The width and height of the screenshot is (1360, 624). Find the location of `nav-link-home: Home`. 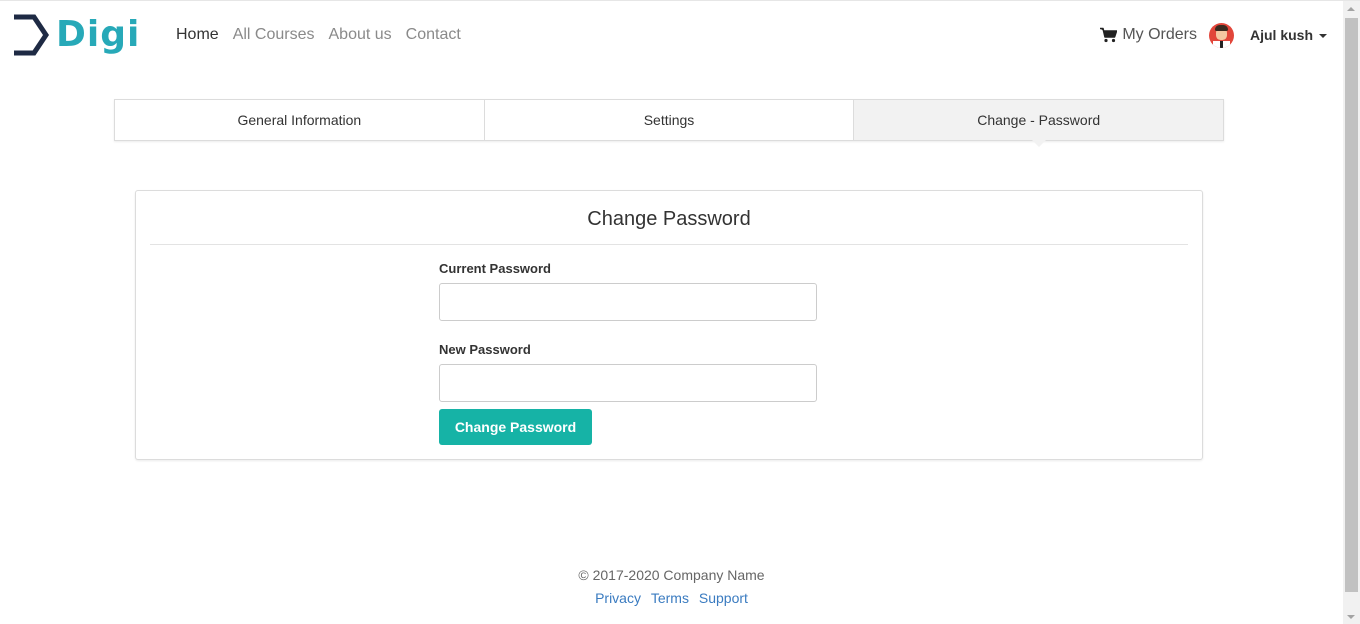

nav-link-home: Home is located at coordinates (197, 35).